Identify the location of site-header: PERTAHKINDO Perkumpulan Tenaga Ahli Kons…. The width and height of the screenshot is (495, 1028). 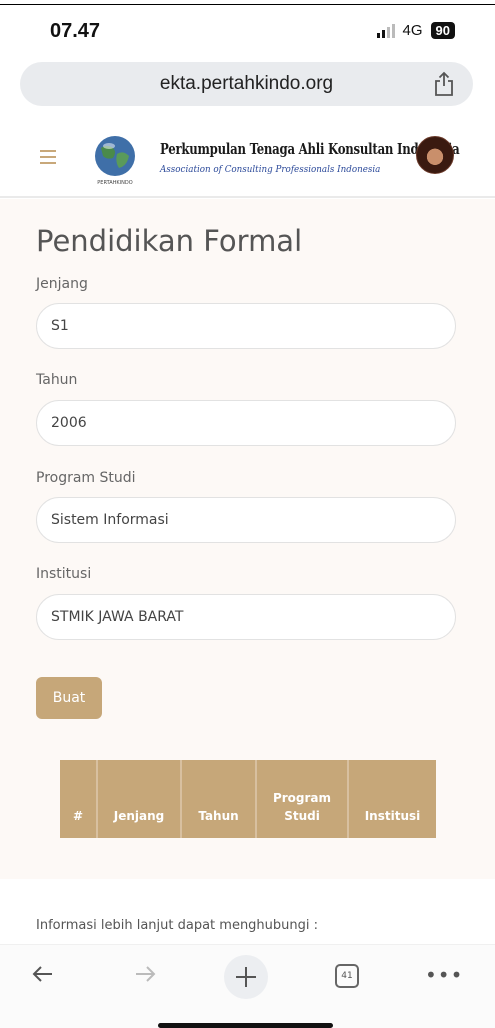
(247, 158).